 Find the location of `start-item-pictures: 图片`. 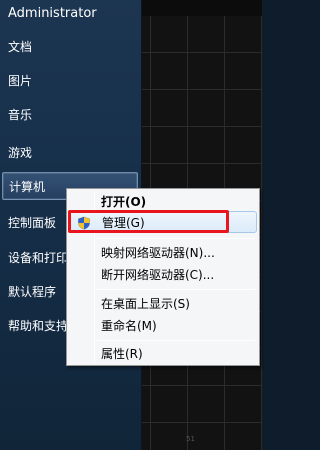

start-item-pictures: 图片 is located at coordinates (70, 81).